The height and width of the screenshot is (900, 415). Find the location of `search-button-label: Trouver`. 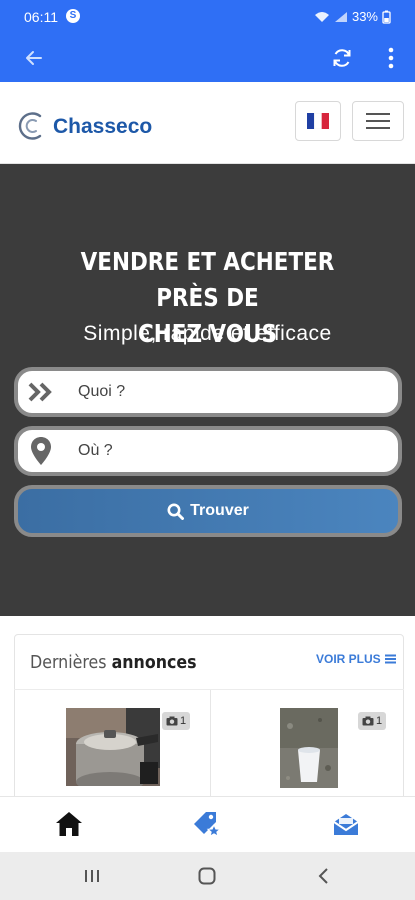

search-button-label: Trouver is located at coordinates (219, 510).